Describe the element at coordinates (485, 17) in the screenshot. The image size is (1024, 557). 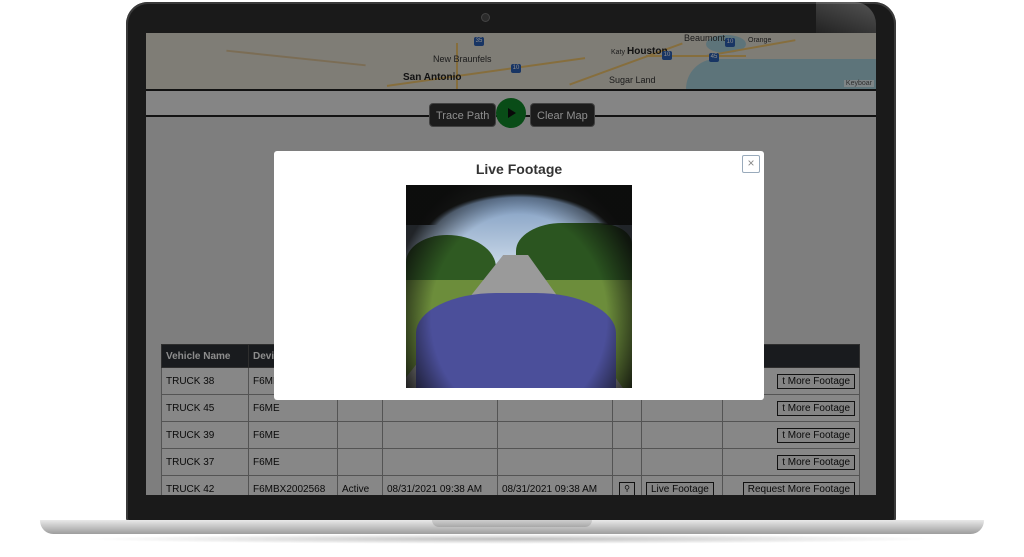
I see `webcam` at that location.